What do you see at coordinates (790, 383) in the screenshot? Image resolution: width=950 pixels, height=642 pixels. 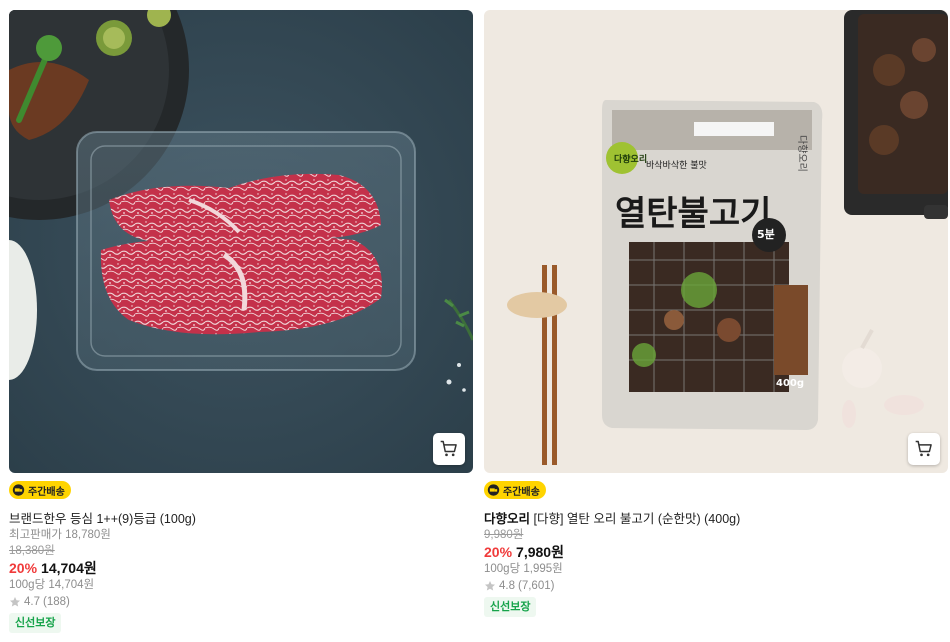 I see `package-weight: 400g` at bounding box center [790, 383].